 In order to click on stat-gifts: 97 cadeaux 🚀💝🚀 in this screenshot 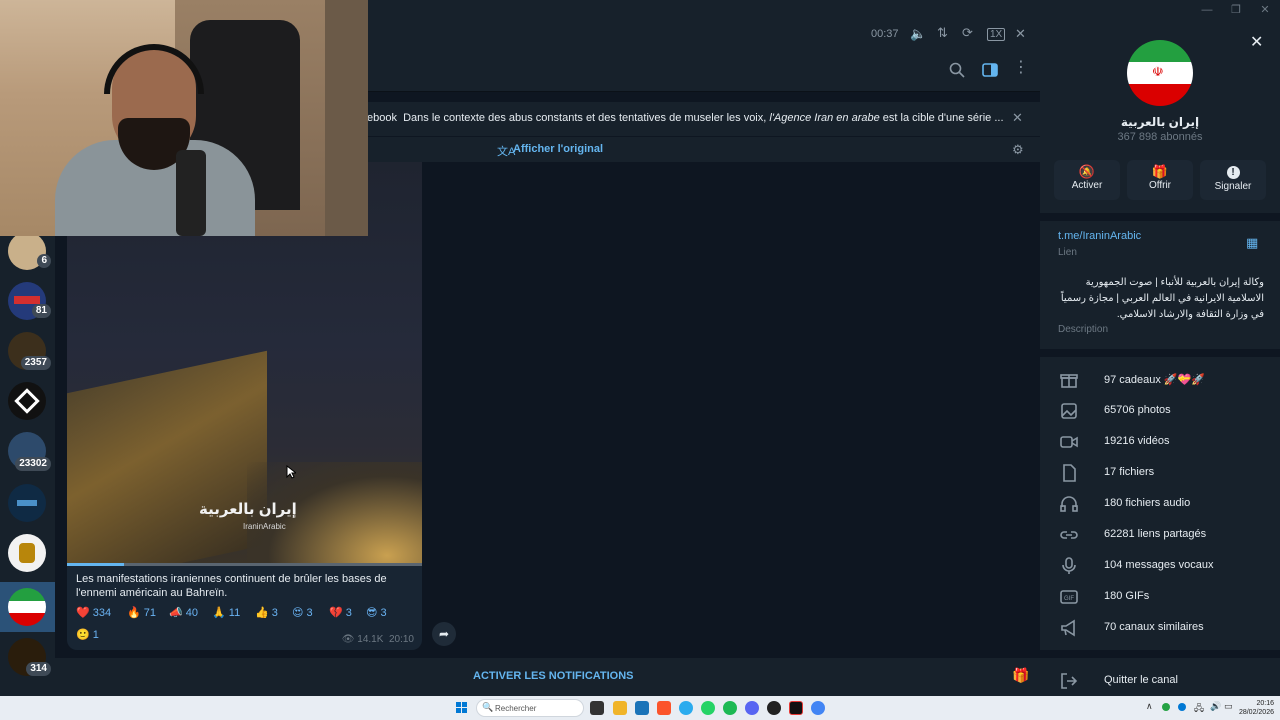, I will do `click(1160, 381)`.